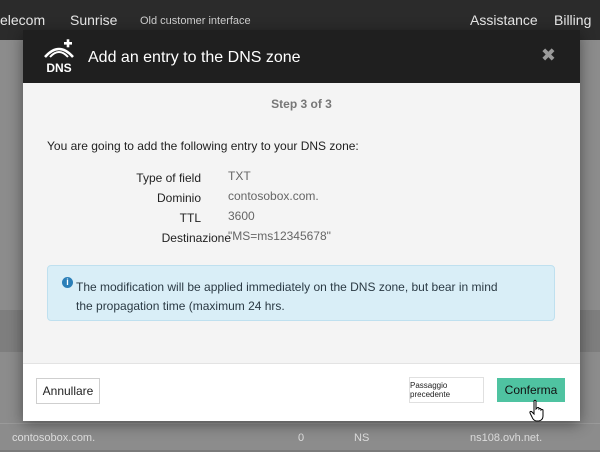 This screenshot has height=452, width=600. I want to click on brand-label: elecom, so click(23, 20).